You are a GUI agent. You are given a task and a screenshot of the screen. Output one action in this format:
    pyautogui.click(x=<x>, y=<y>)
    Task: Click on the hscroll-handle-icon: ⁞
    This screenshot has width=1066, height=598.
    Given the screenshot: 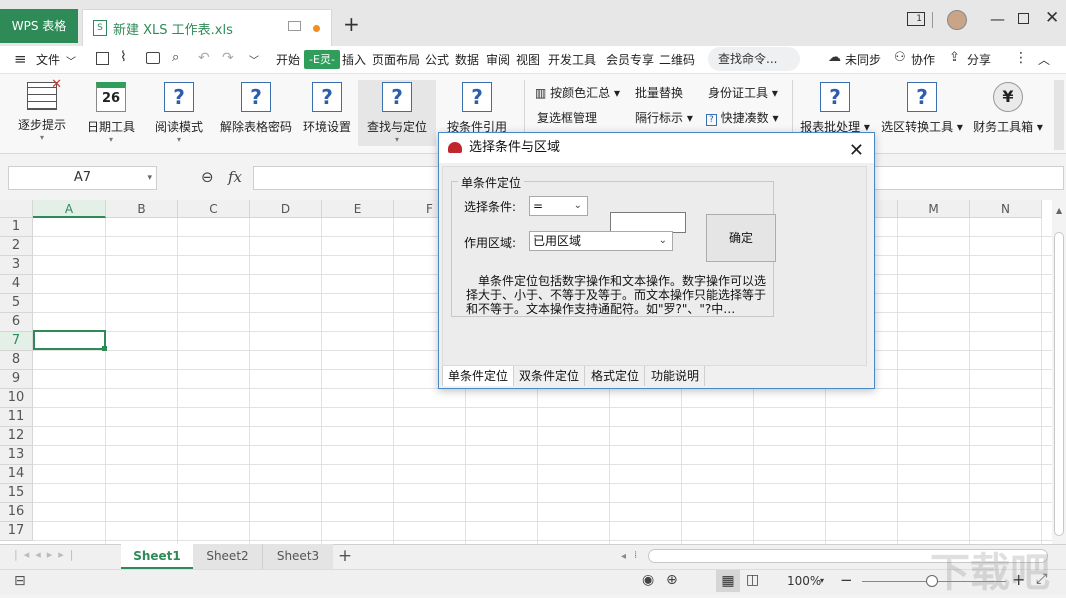 What is the action you would take?
    pyautogui.click(x=635, y=555)
    